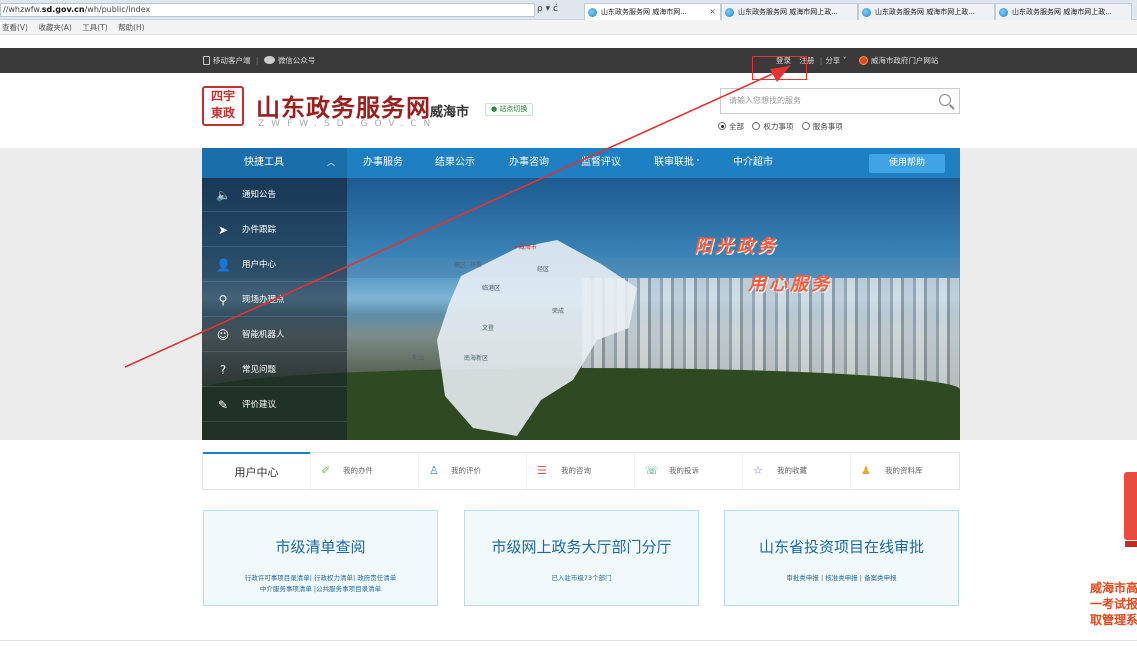 The width and height of the screenshot is (1137, 646). Describe the element at coordinates (684, 470) in the screenshot. I see `tab-label: 我的投诉` at that location.